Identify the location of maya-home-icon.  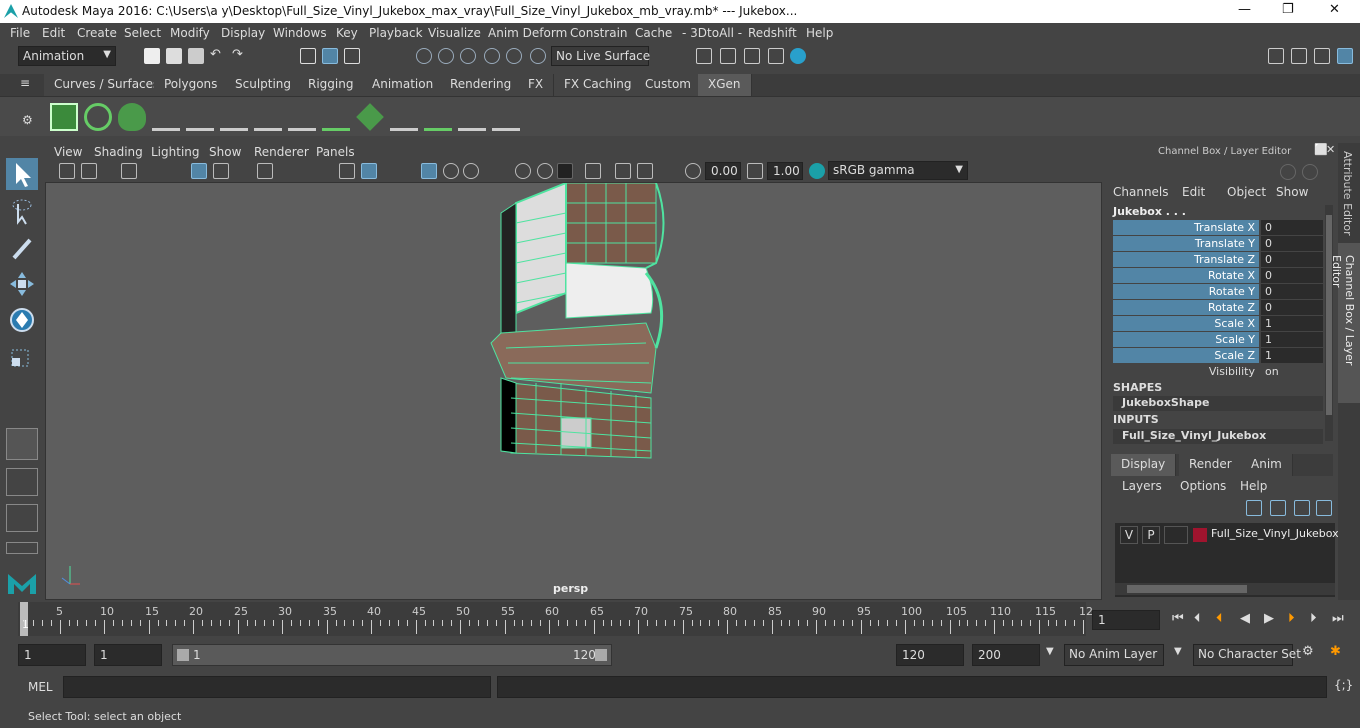
(22, 581).